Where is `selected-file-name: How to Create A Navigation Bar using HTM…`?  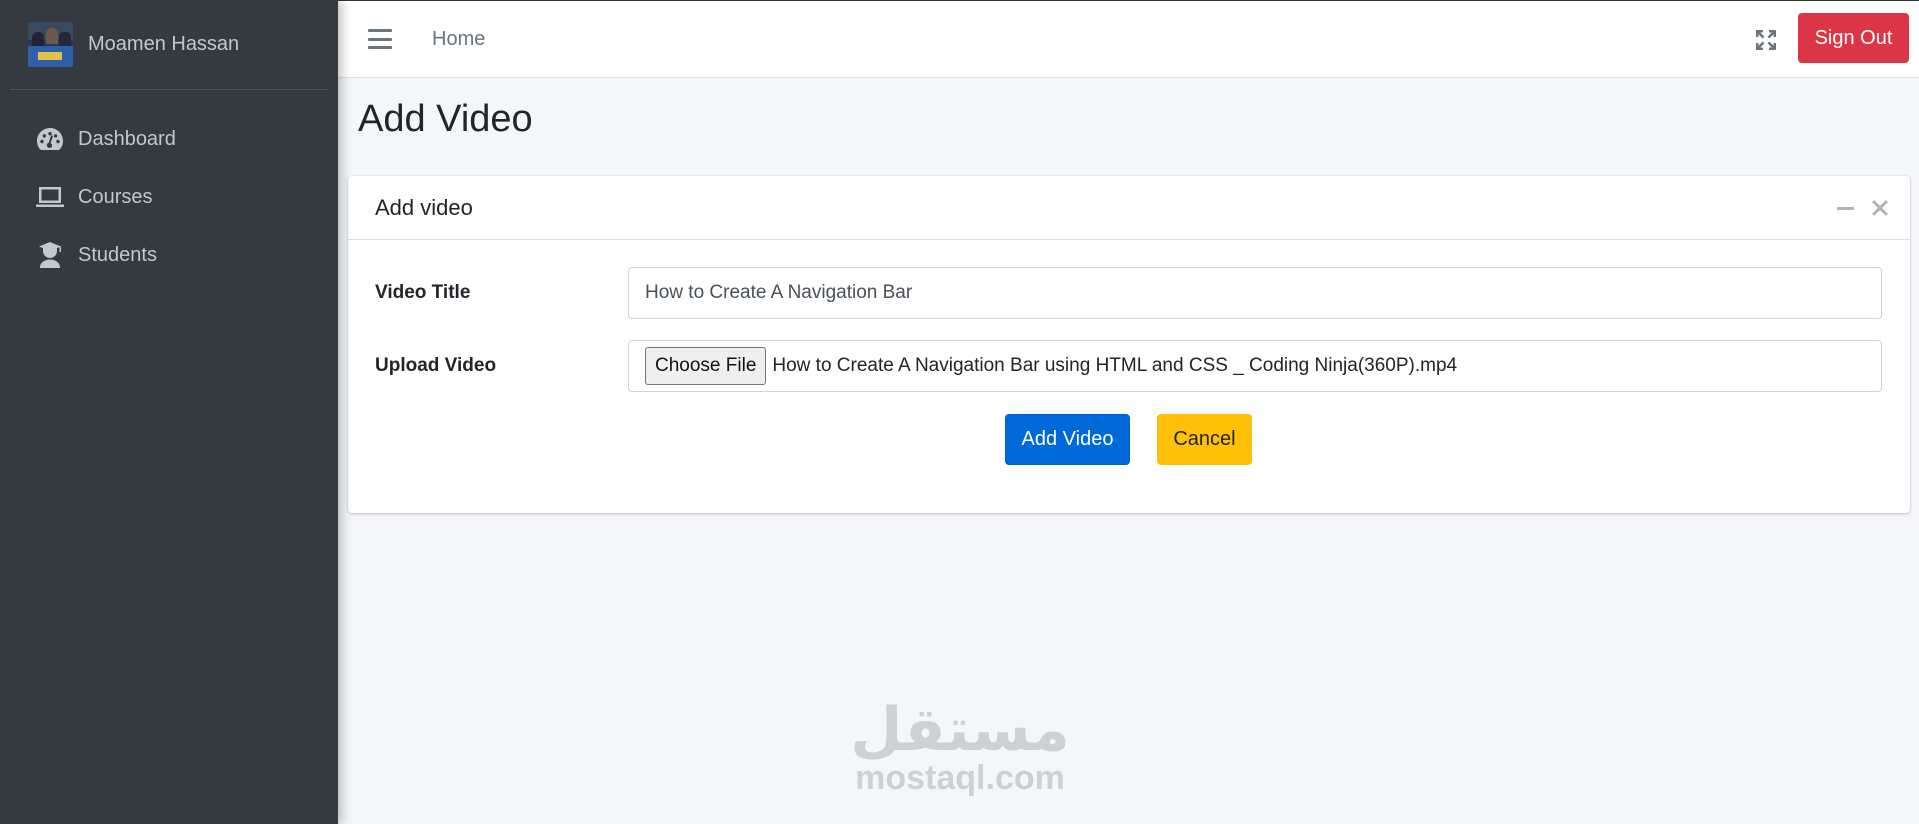
selected-file-name: How to Create A Navigation Bar using HTM… is located at coordinates (1115, 365).